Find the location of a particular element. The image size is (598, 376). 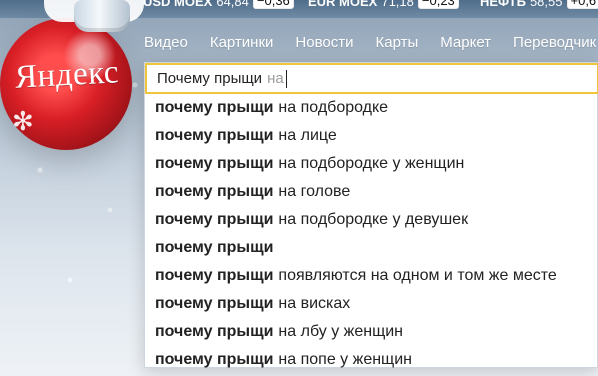

ticker-eur: EUR MOEX 71,18 −0,23 is located at coordinates (383, 4).